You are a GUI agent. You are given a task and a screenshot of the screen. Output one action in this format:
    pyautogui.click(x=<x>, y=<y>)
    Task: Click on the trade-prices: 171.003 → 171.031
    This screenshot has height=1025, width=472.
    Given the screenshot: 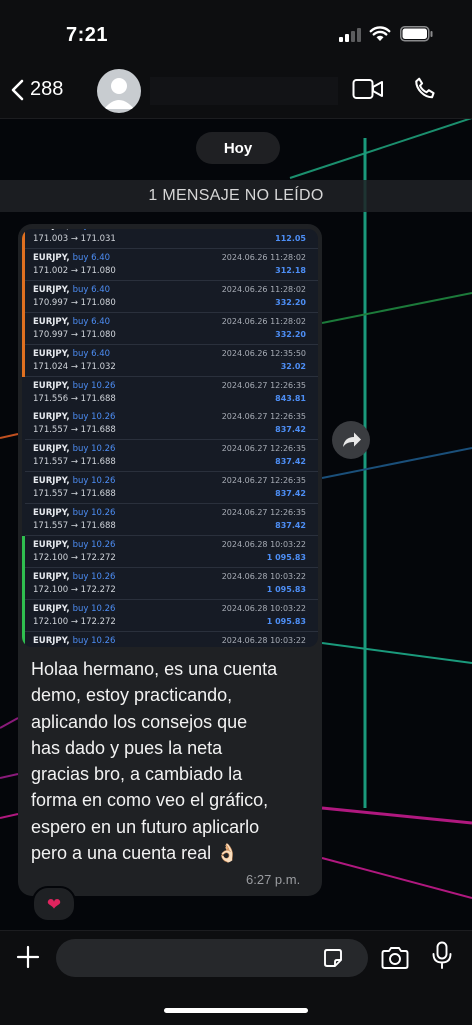 What is the action you would take?
    pyautogui.click(x=74, y=239)
    